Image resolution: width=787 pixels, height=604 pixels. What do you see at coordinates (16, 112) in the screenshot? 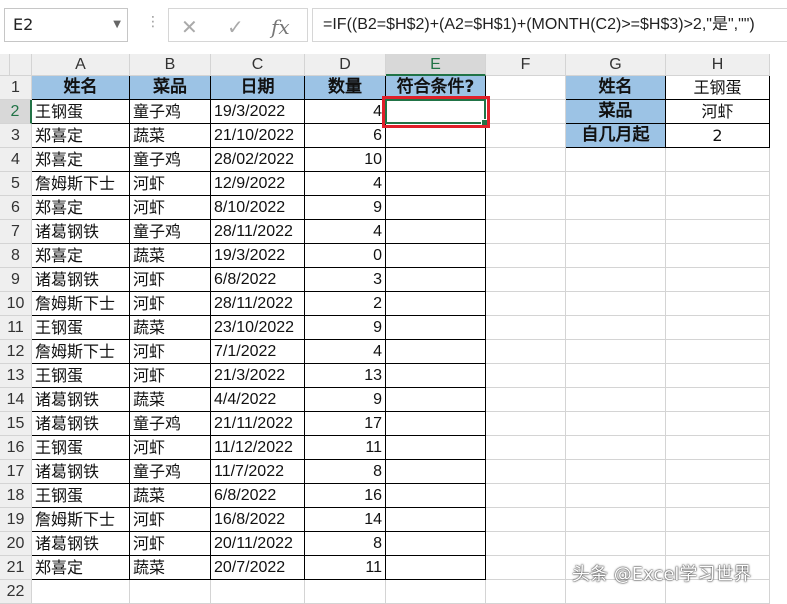
I see `row-header-2: 2` at bounding box center [16, 112].